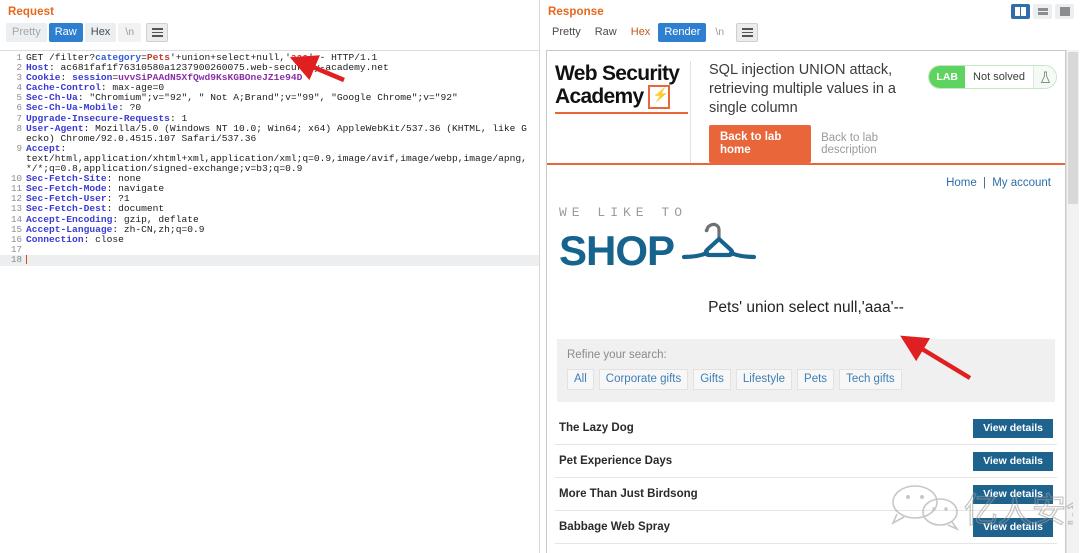 The height and width of the screenshot is (553, 1080). I want to click on coat-hanger-icon-svg, so click(719, 241).